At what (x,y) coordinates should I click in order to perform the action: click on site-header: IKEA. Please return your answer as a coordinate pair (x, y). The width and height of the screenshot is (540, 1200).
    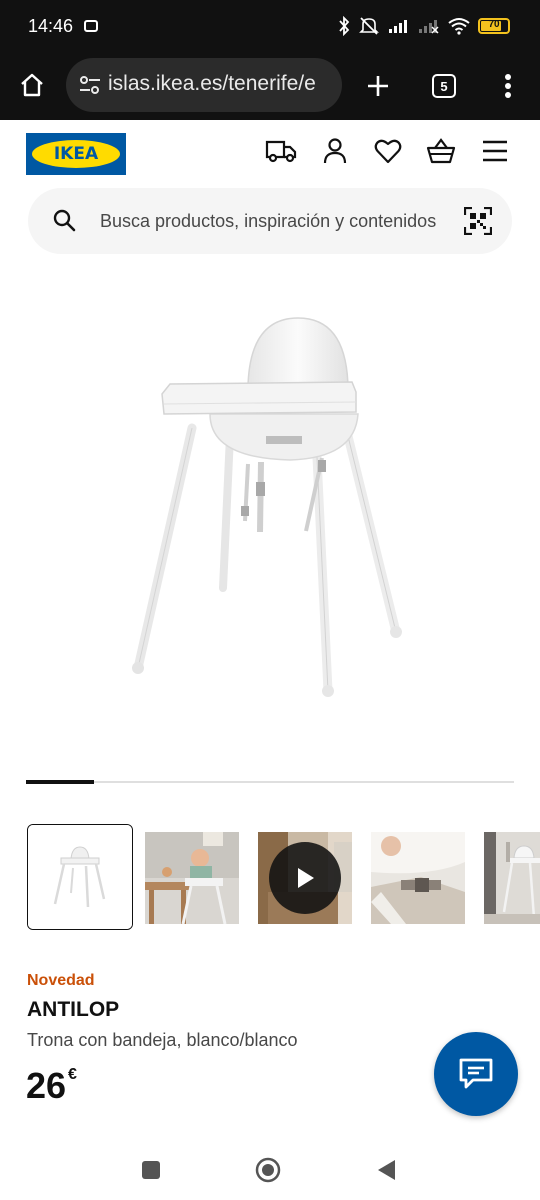
    Looking at the image, I should click on (270, 152).